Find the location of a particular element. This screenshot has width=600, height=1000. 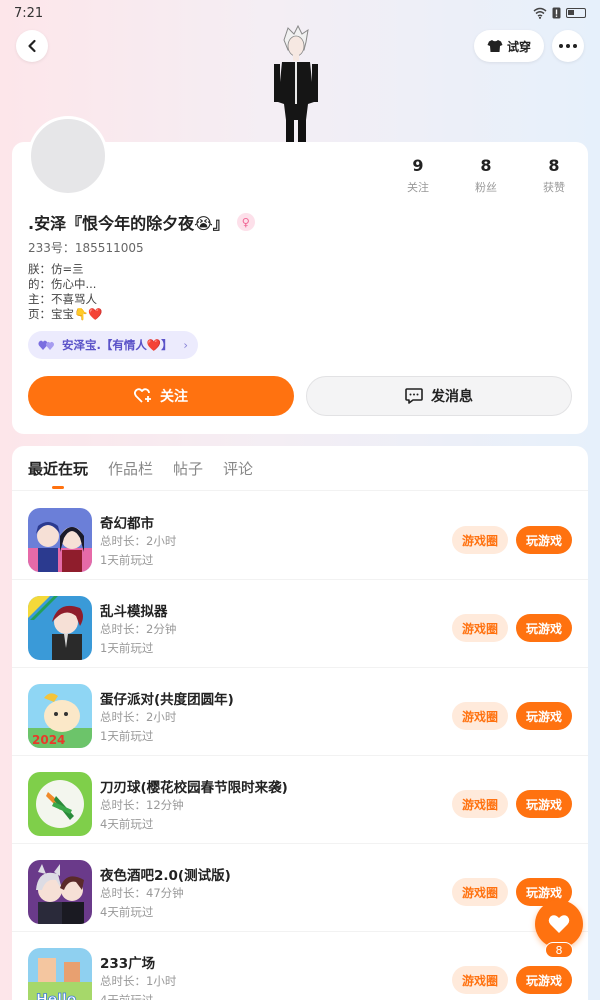

profile-tabs: 最近在玩 作品栏 帖子 评论 is located at coordinates (140, 473).